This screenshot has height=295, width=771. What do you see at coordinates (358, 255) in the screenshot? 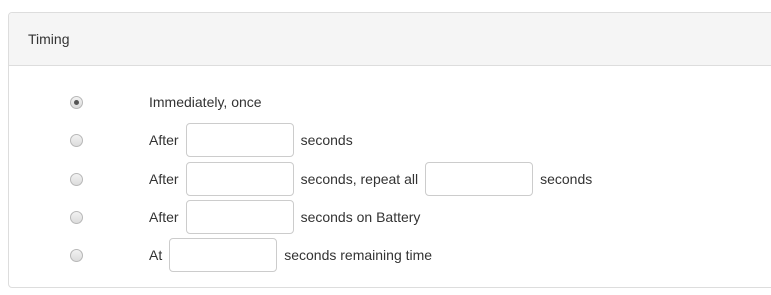
I see `label-seconds-remaining-time: seconds remaining time` at bounding box center [358, 255].